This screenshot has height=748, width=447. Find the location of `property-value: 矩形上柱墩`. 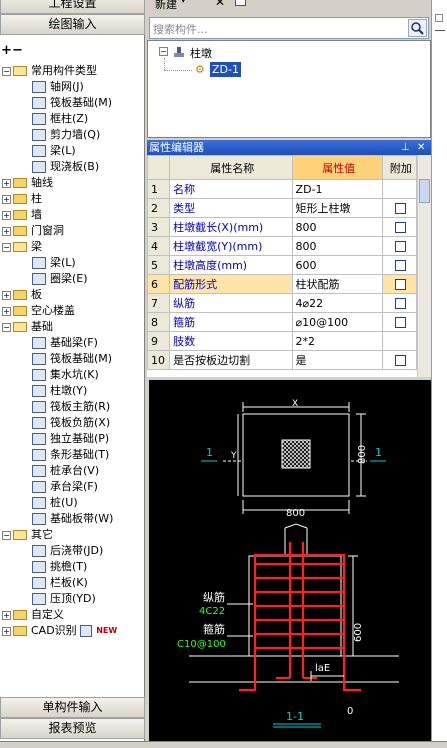

property-value: 矩形上柱墩 is located at coordinates (337, 208).